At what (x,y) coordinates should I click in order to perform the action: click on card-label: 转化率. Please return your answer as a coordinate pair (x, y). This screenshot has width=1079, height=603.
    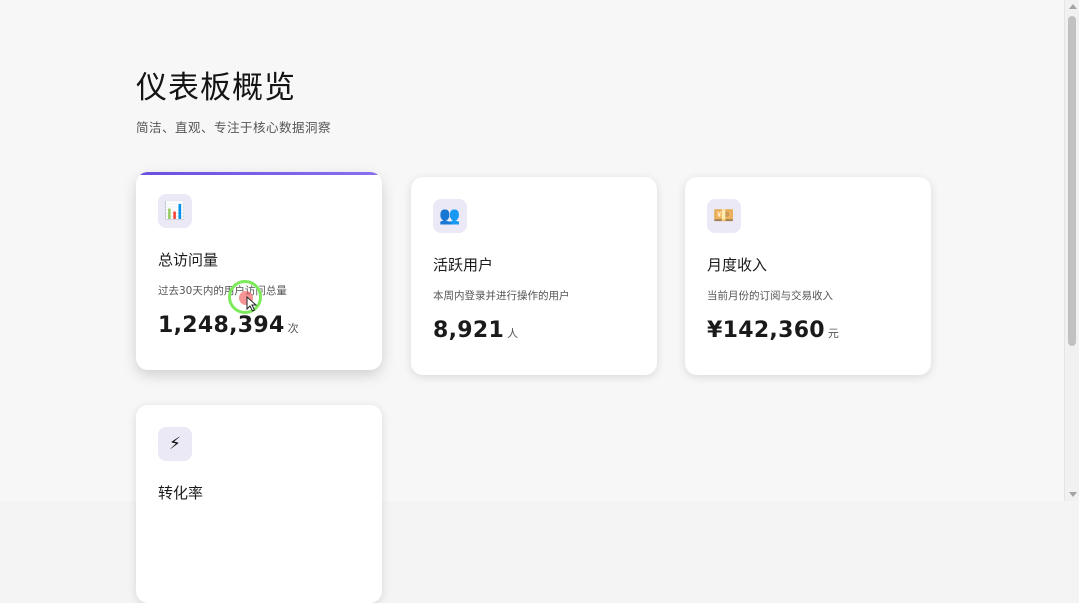
    Looking at the image, I should click on (181, 493).